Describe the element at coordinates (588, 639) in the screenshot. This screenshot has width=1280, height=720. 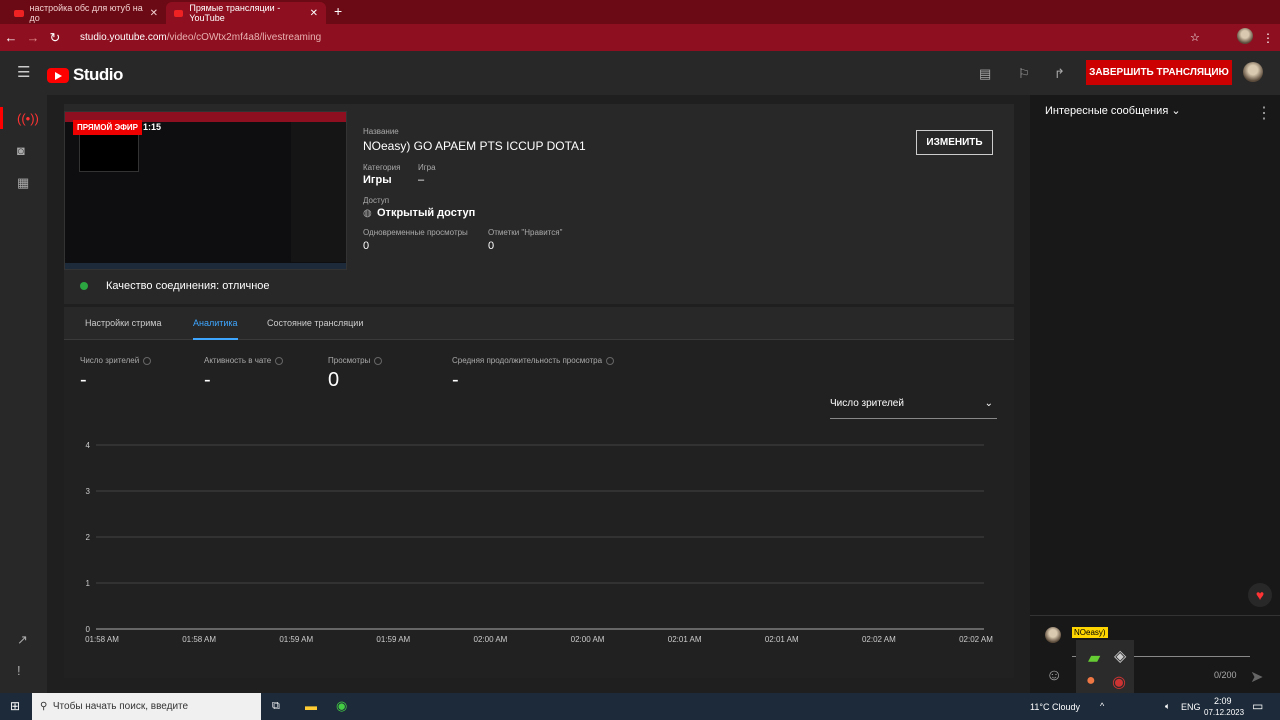
I see `x-tick-label: 02:00 AM` at that location.